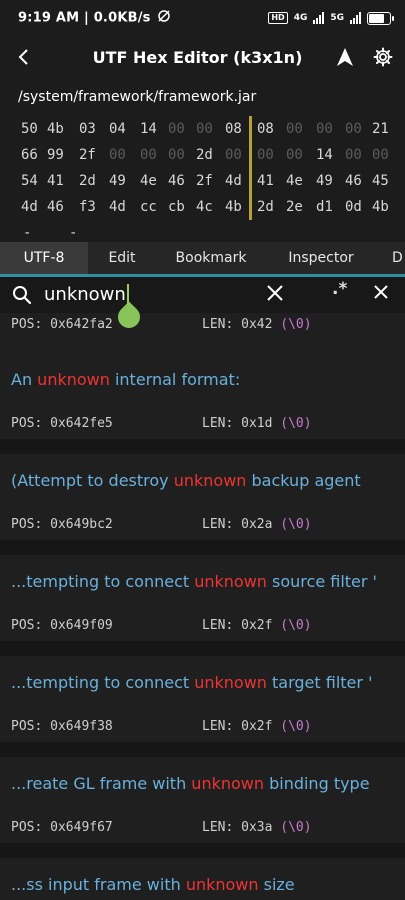 This screenshot has height=900, width=405. I want to click on result-text-before: An, so click(24, 379).